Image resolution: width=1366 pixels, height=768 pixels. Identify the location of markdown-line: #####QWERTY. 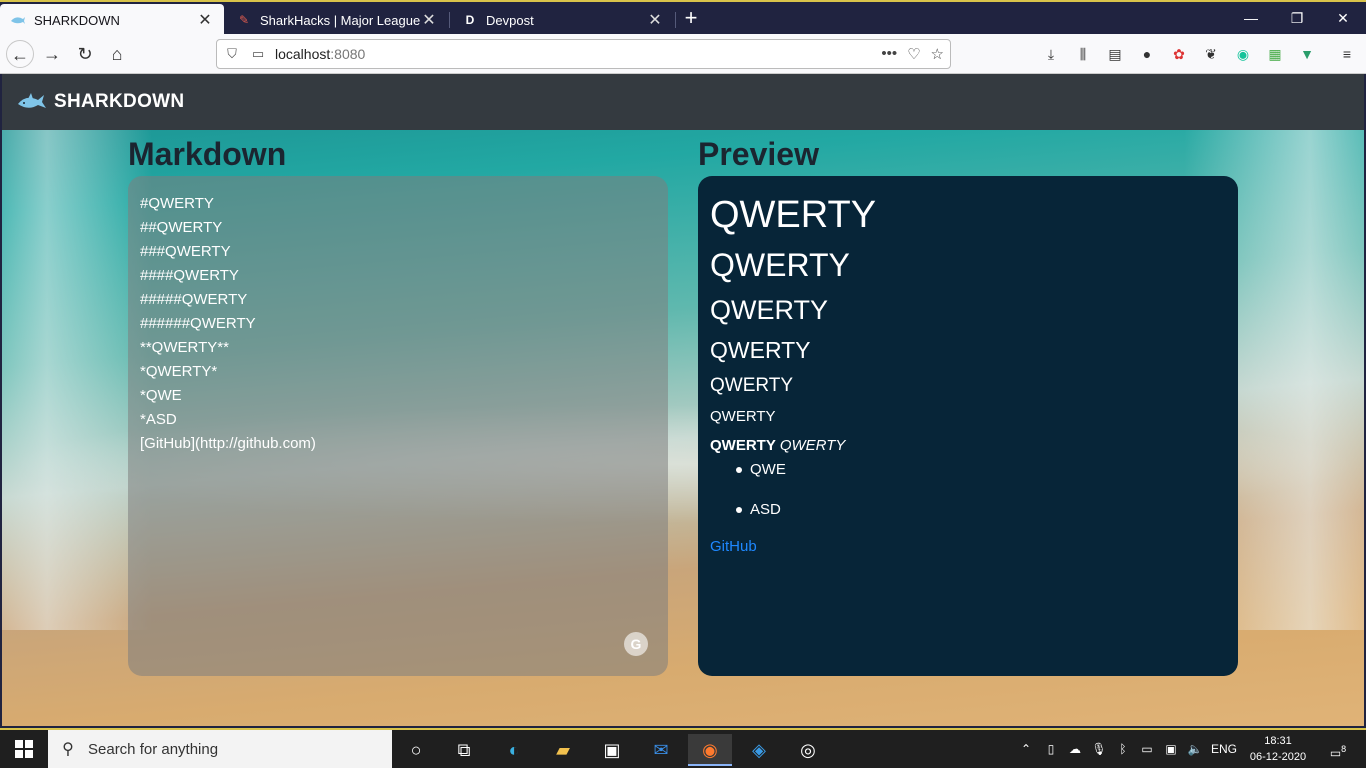
(194, 299).